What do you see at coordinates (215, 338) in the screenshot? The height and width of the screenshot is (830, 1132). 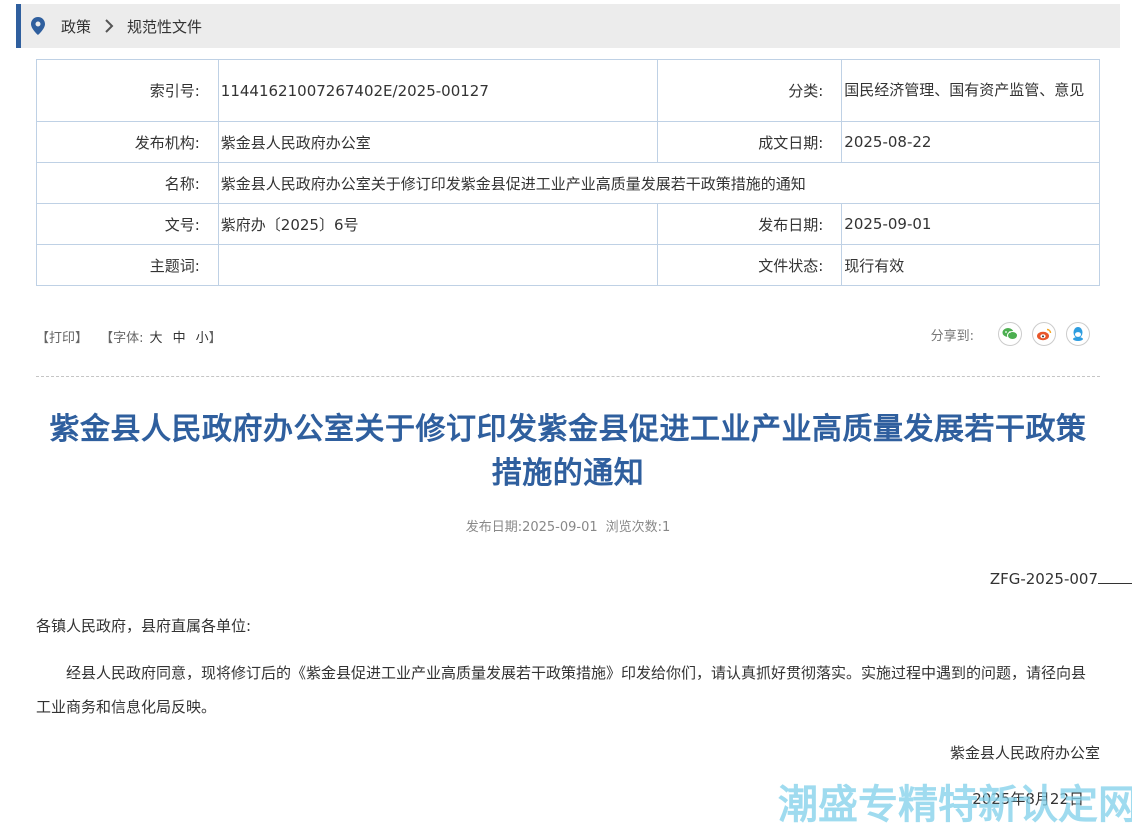 I see `font-bracket-close: 】` at bounding box center [215, 338].